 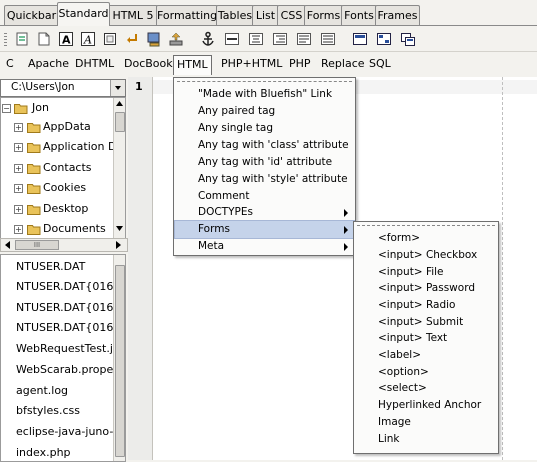 I want to click on file-list-scrollbar, so click(x=119, y=358).